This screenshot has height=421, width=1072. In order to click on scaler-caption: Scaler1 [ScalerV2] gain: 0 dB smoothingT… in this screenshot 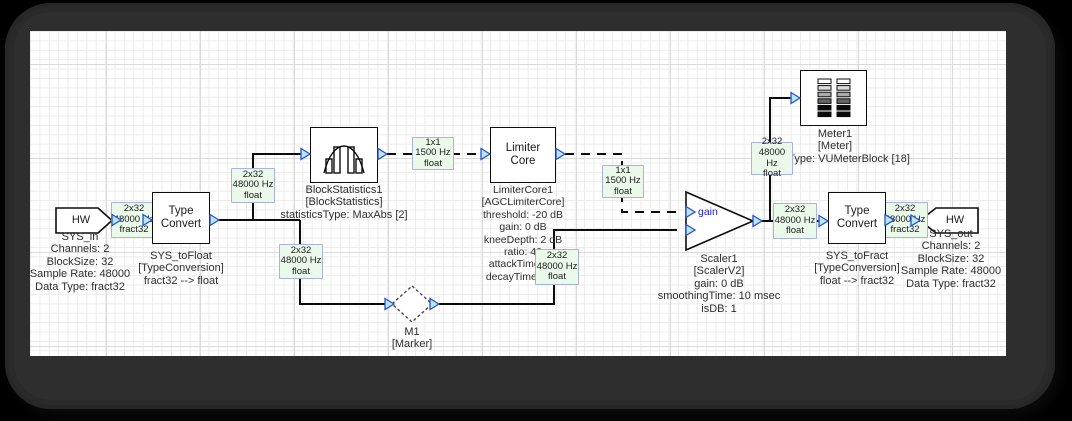, I will do `click(719, 284)`.